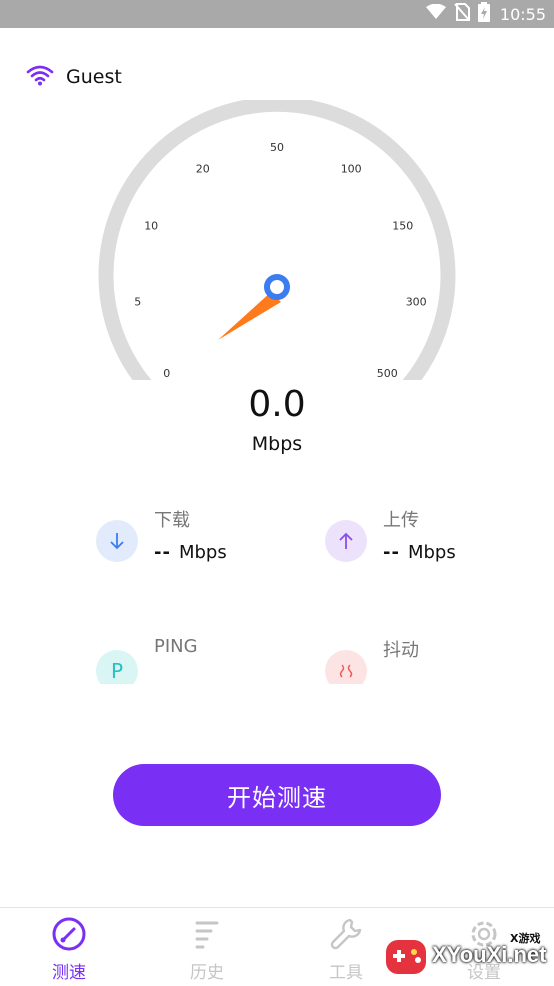 The height and width of the screenshot is (986, 554). I want to click on gauge-tick-label: 20, so click(203, 168).